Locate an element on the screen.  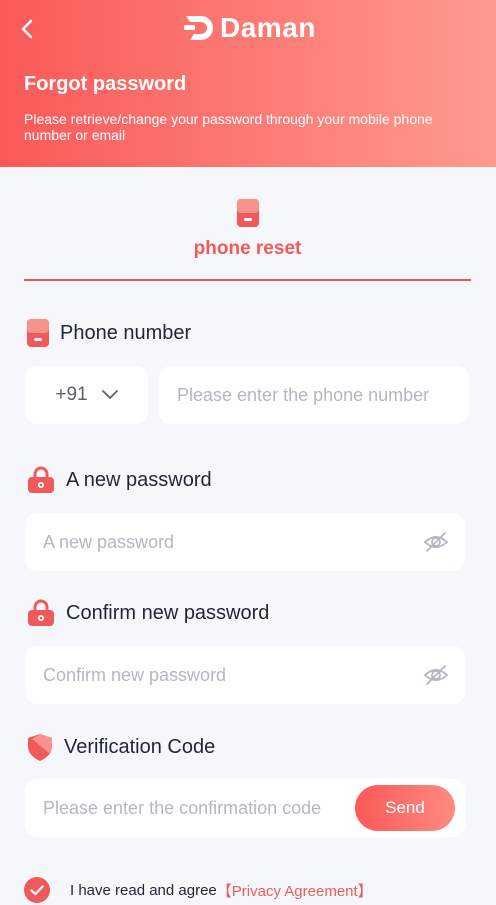
brand-name: Daman is located at coordinates (268, 27).